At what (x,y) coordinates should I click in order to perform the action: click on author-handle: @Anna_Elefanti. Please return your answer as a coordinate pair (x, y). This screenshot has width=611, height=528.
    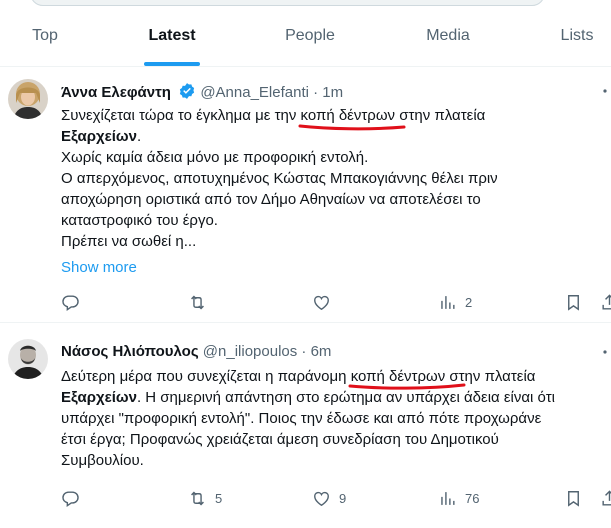
    Looking at the image, I should click on (254, 92).